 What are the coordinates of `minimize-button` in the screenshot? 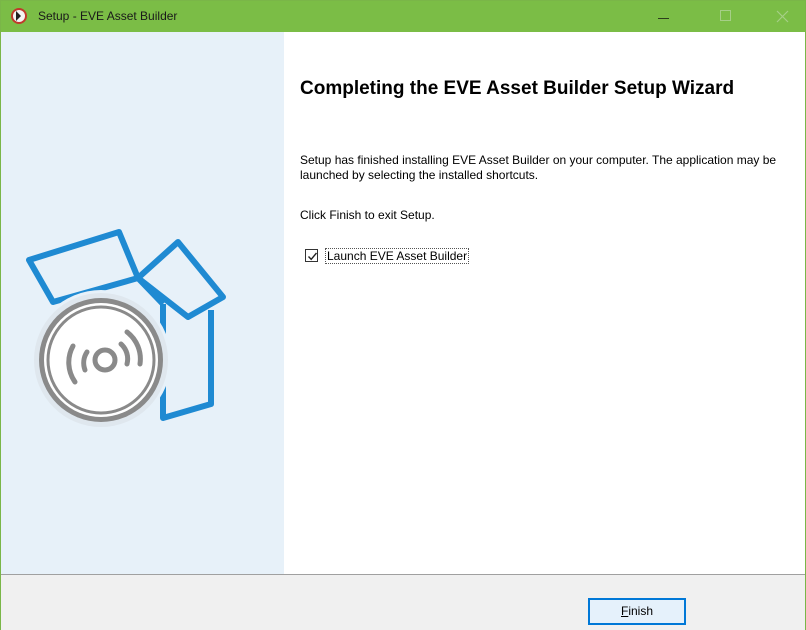 It's located at (664, 16).